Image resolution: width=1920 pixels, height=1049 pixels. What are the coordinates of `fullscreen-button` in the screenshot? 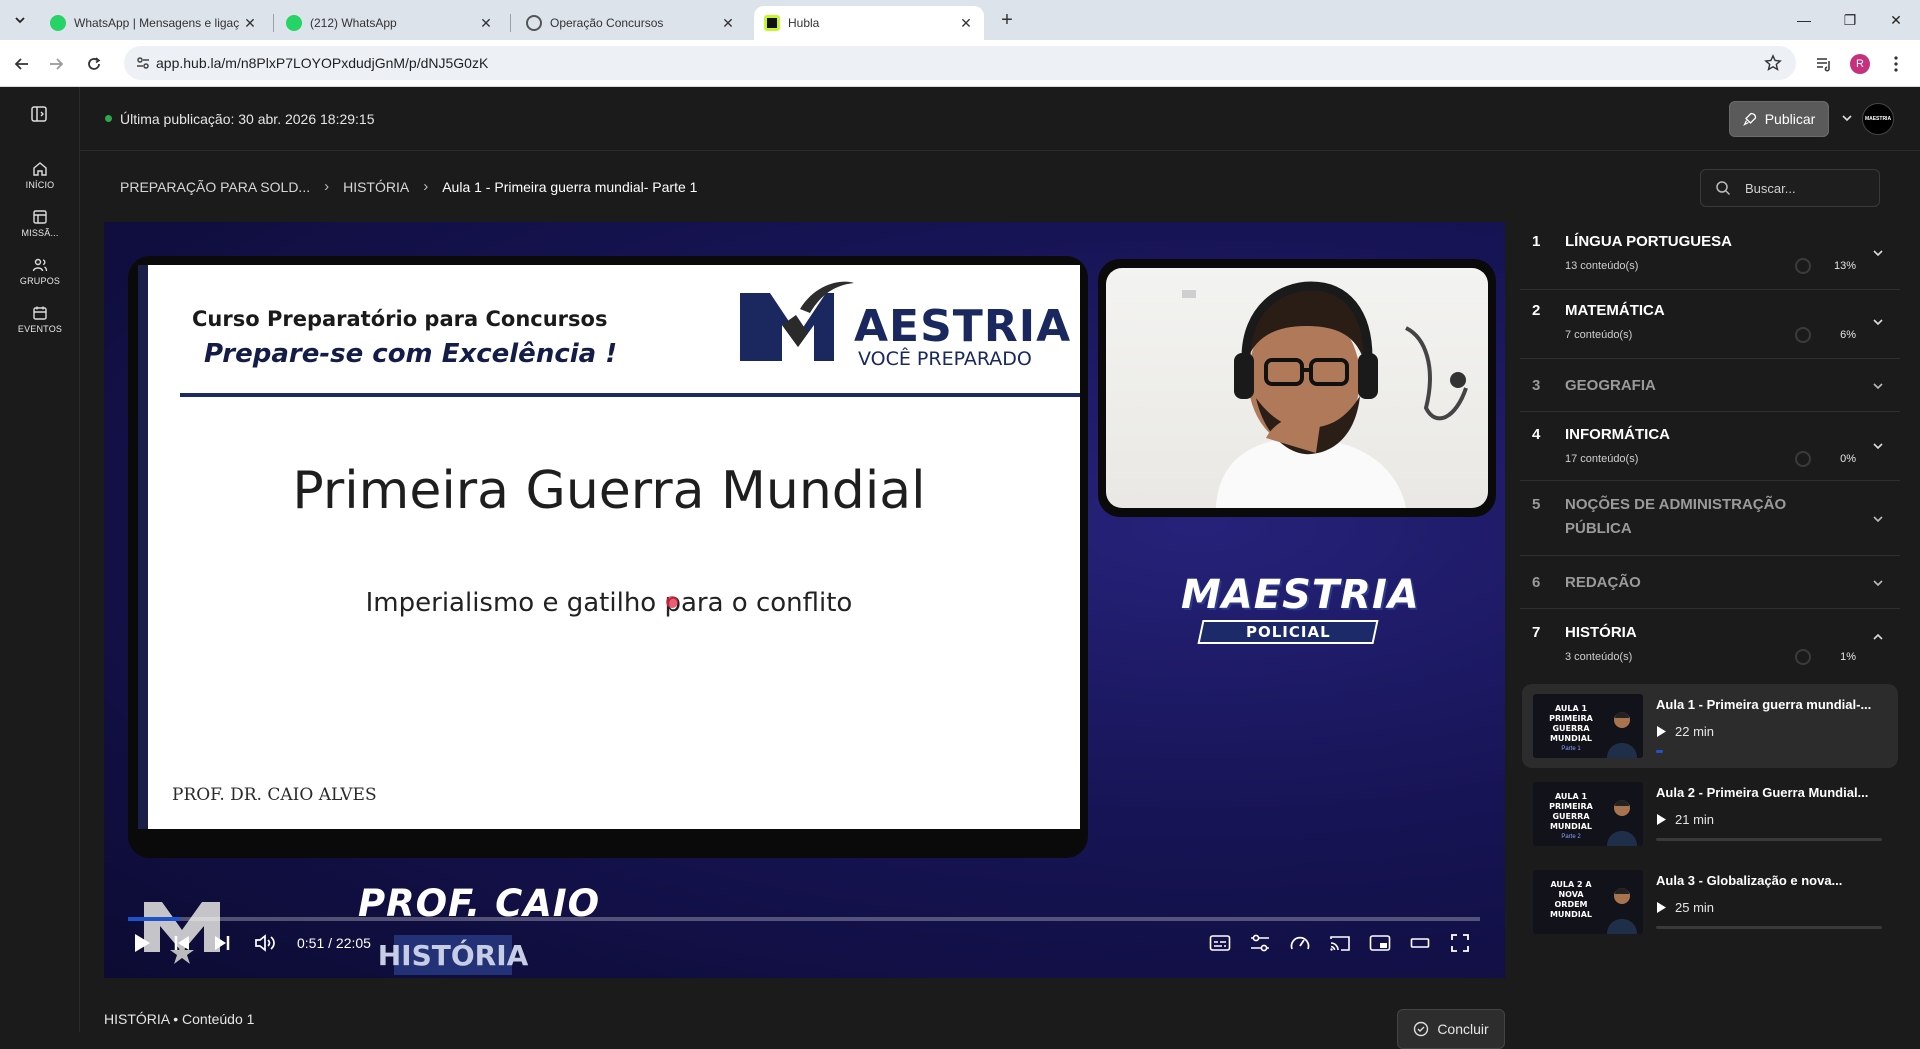 It's located at (1460, 943).